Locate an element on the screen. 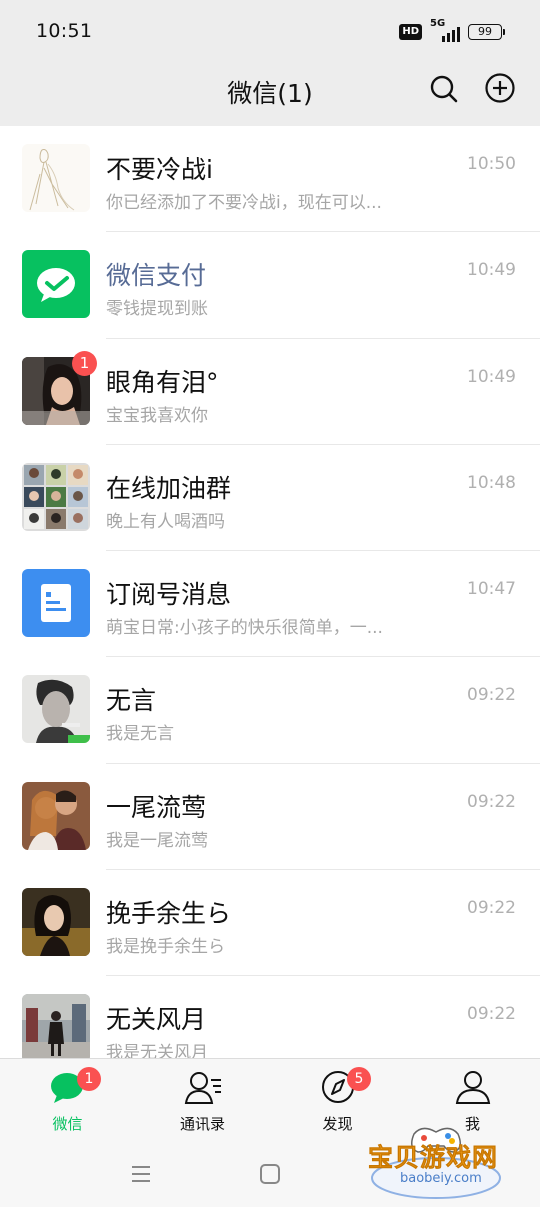 The height and width of the screenshot is (1207, 540). wechat-pay-icon is located at coordinates (56, 284).